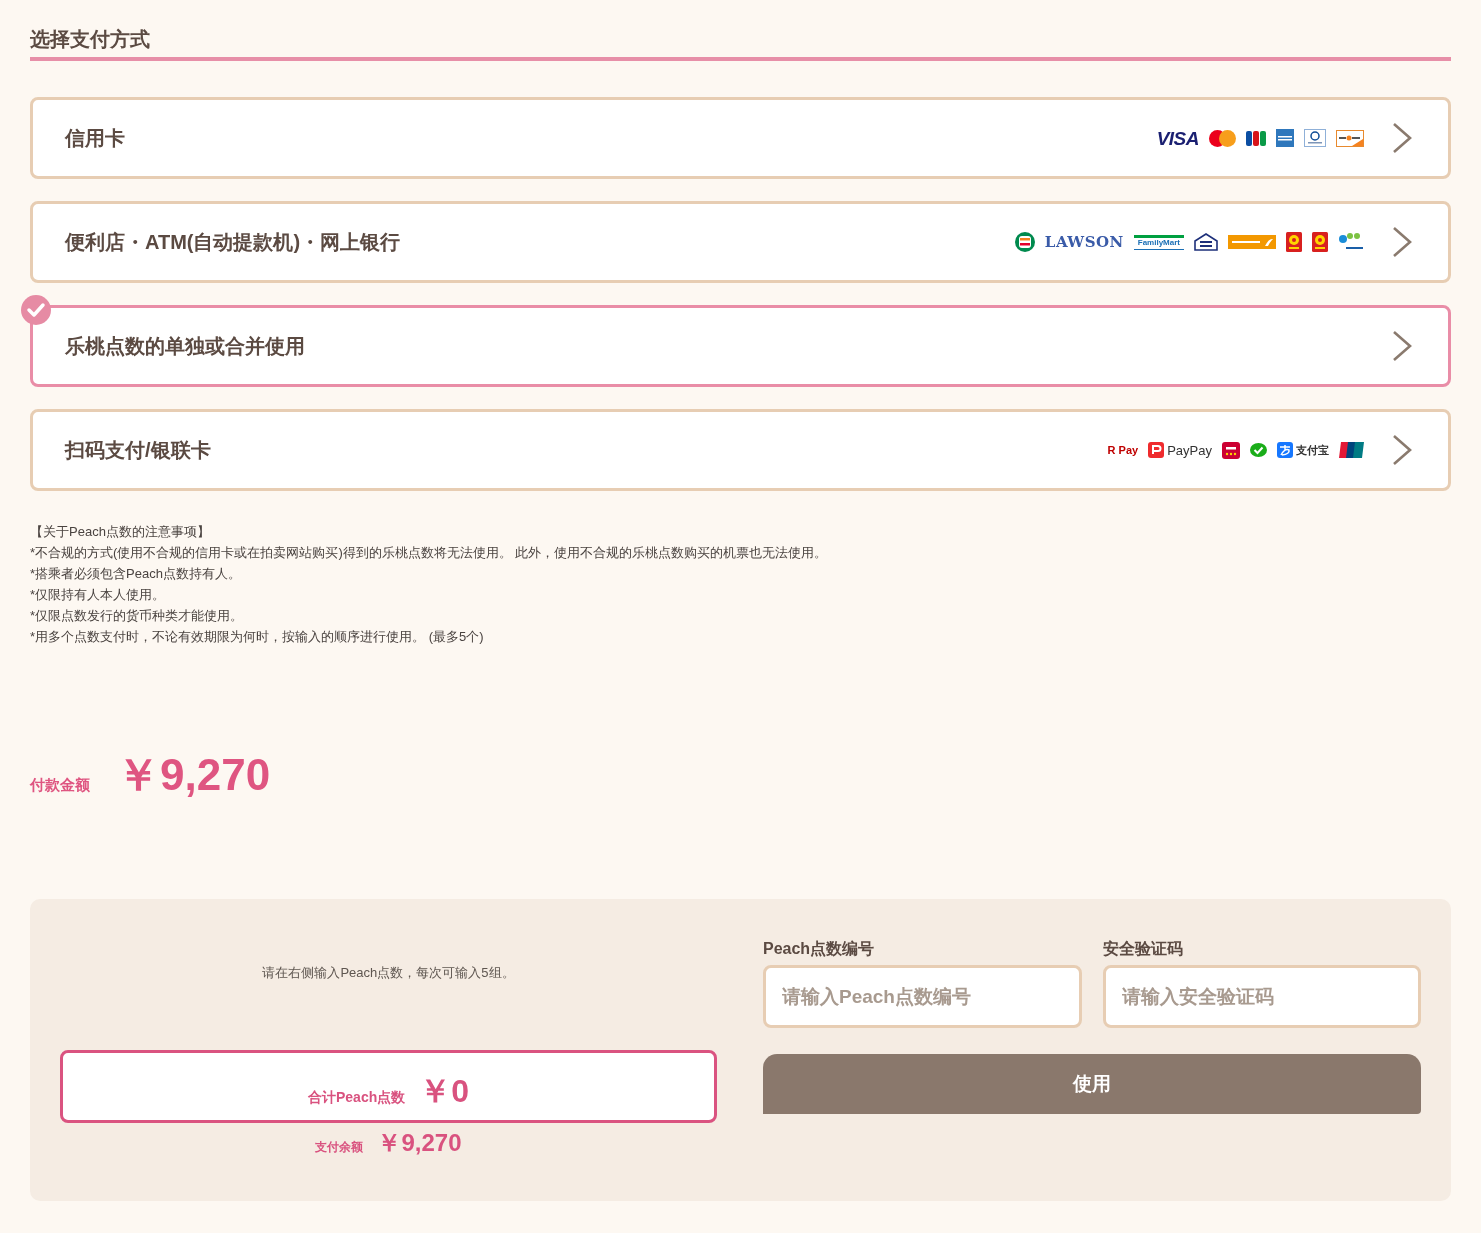 The height and width of the screenshot is (1233, 1481). What do you see at coordinates (1092, 1084) in the screenshot?
I see `use-button: 使用` at bounding box center [1092, 1084].